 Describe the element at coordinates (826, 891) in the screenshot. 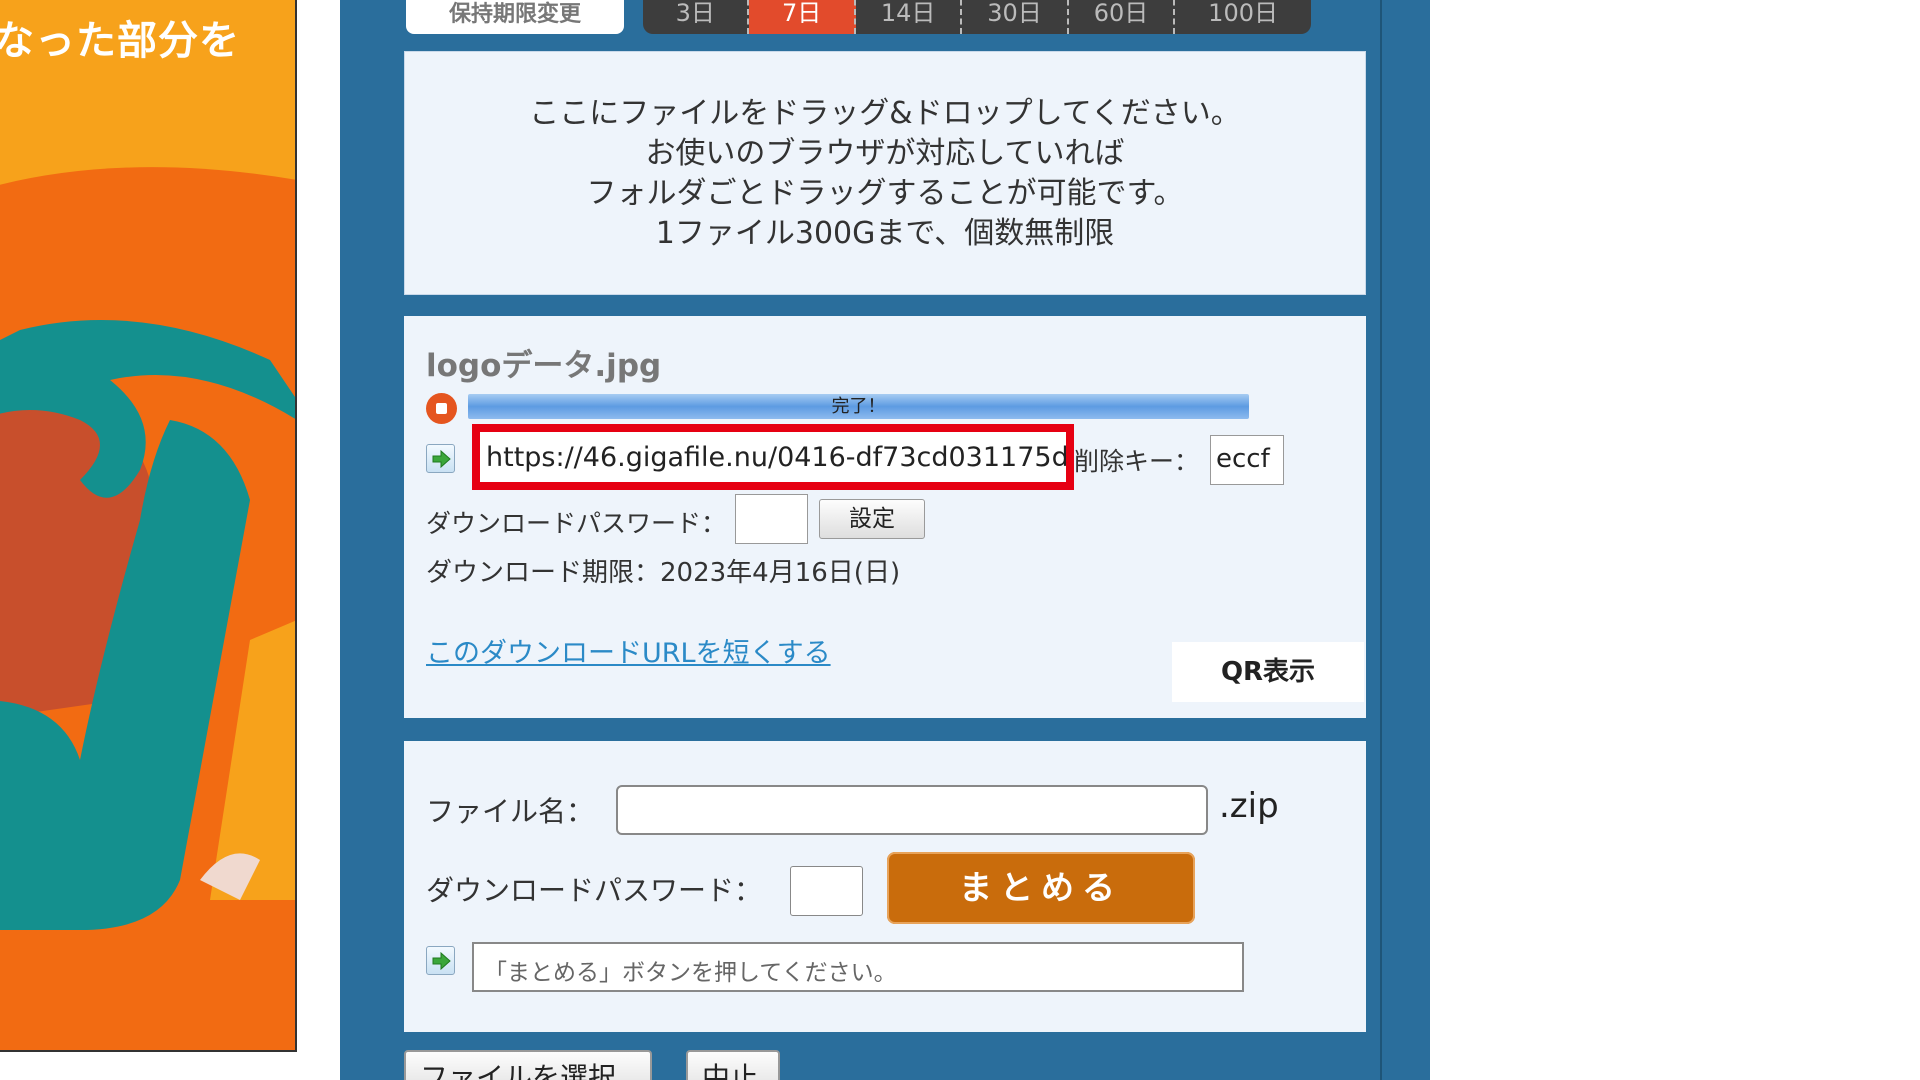

I see `zip-password-input` at that location.